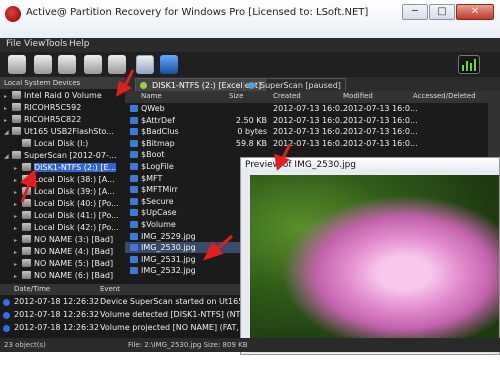  Describe the element at coordinates (442, 12) in the screenshot. I see `maximize-button: □` at that location.